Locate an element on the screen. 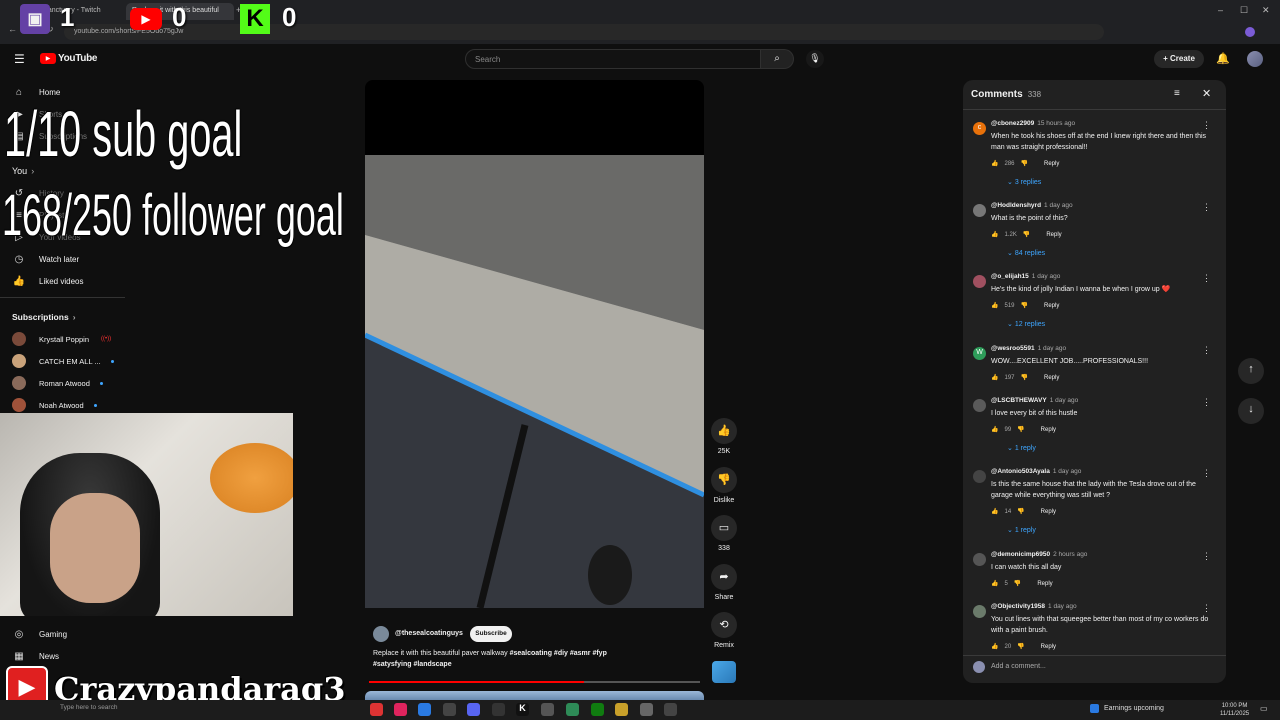 Image resolution: width=1280 pixels, height=720 pixels. sidebar-item-news: ▦ News is located at coordinates (35, 656).